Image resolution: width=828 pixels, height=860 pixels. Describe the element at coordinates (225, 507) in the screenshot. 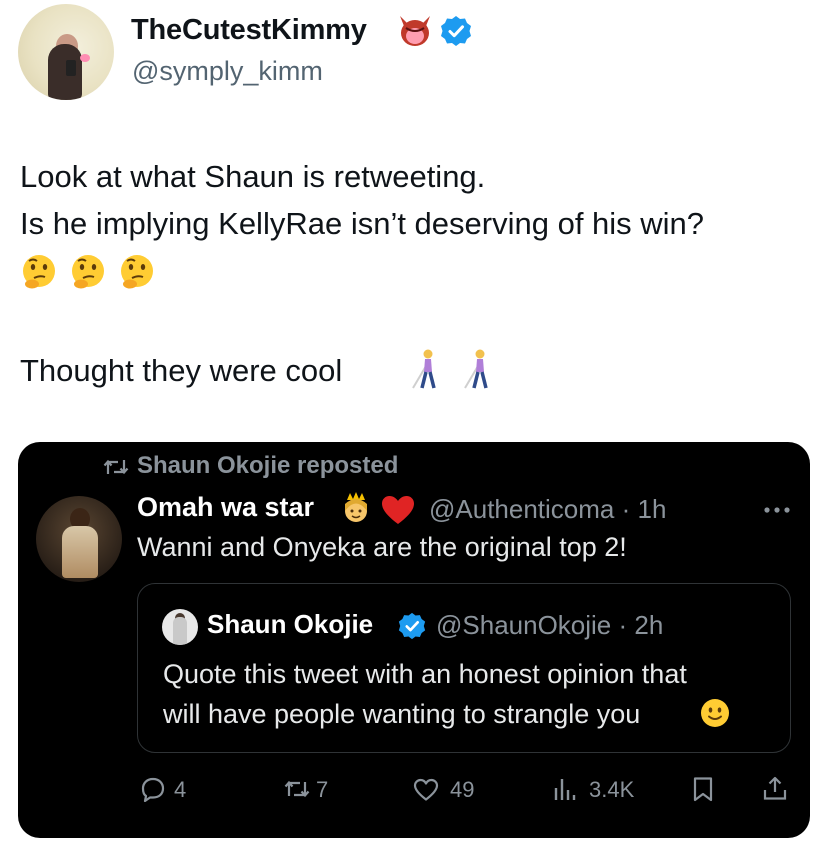

I see `omah-display-name: Omah wa star` at that location.